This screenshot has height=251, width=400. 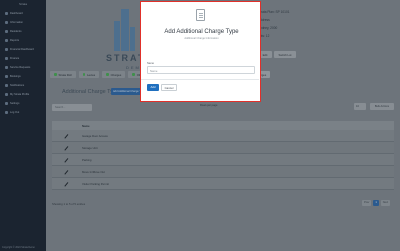 I want to click on users-icon, so click(x=6, y=31).